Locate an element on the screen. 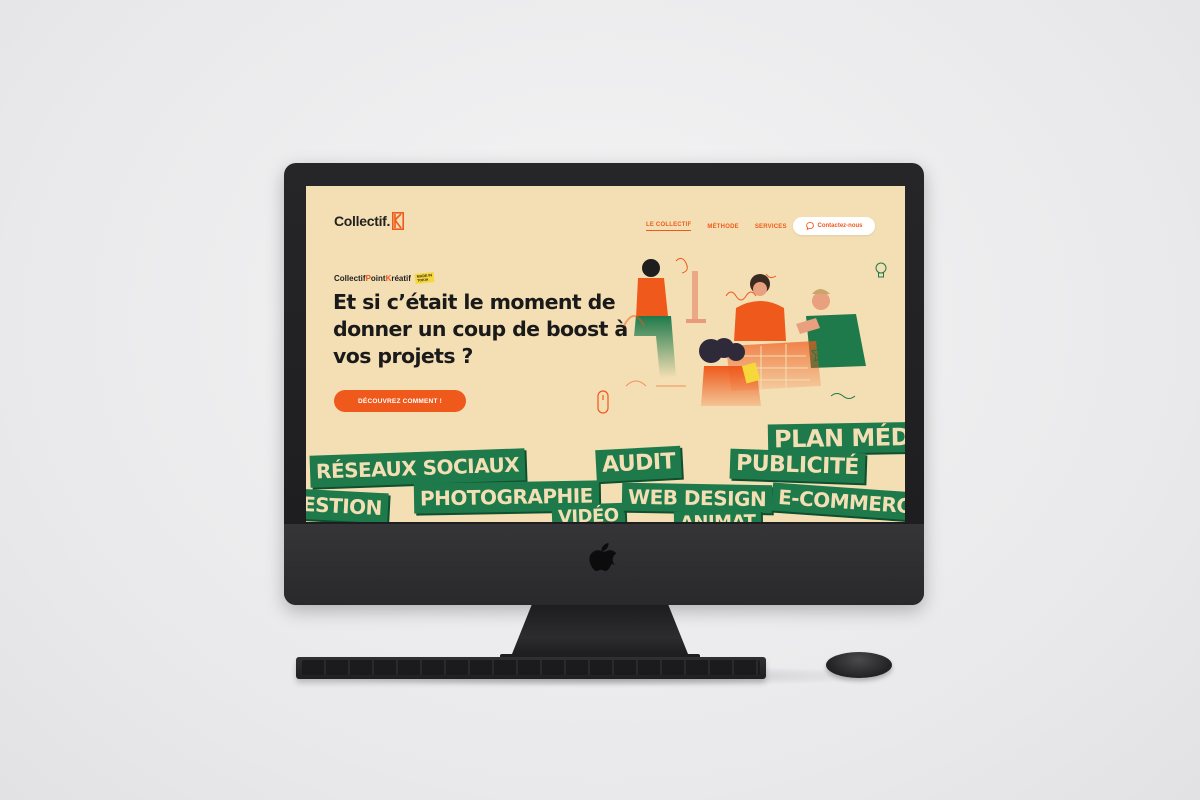 Image resolution: width=1200 pixels, height=800 pixels. tagline-part3: réatif is located at coordinates (401, 278).